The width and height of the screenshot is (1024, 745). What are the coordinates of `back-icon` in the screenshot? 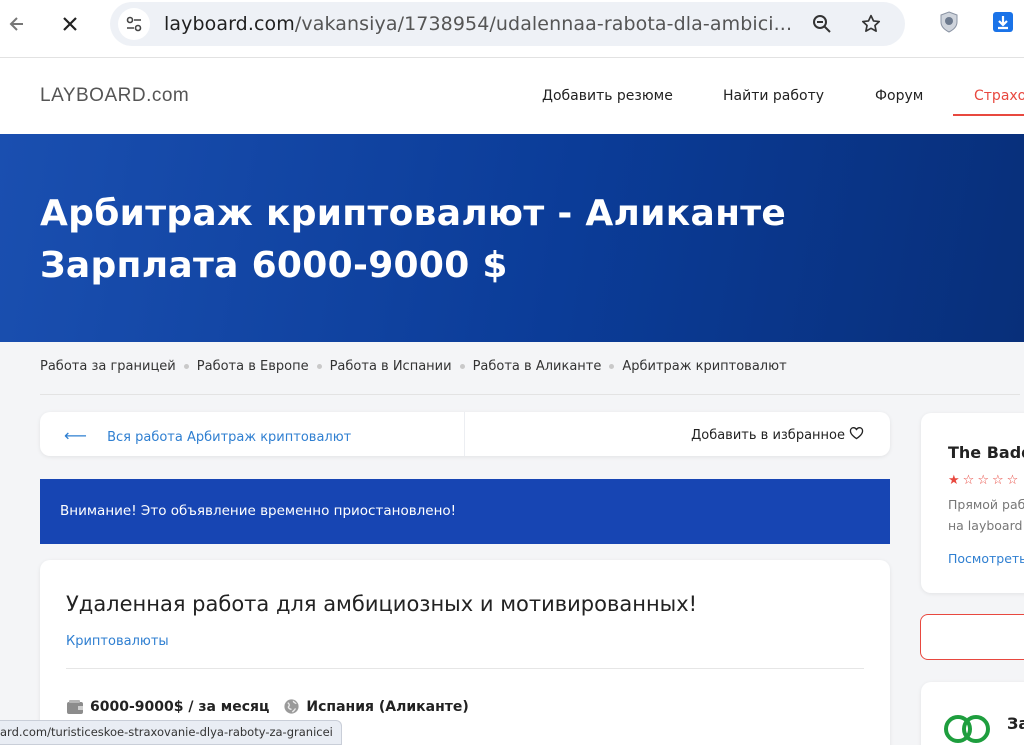 It's located at (18, 24).